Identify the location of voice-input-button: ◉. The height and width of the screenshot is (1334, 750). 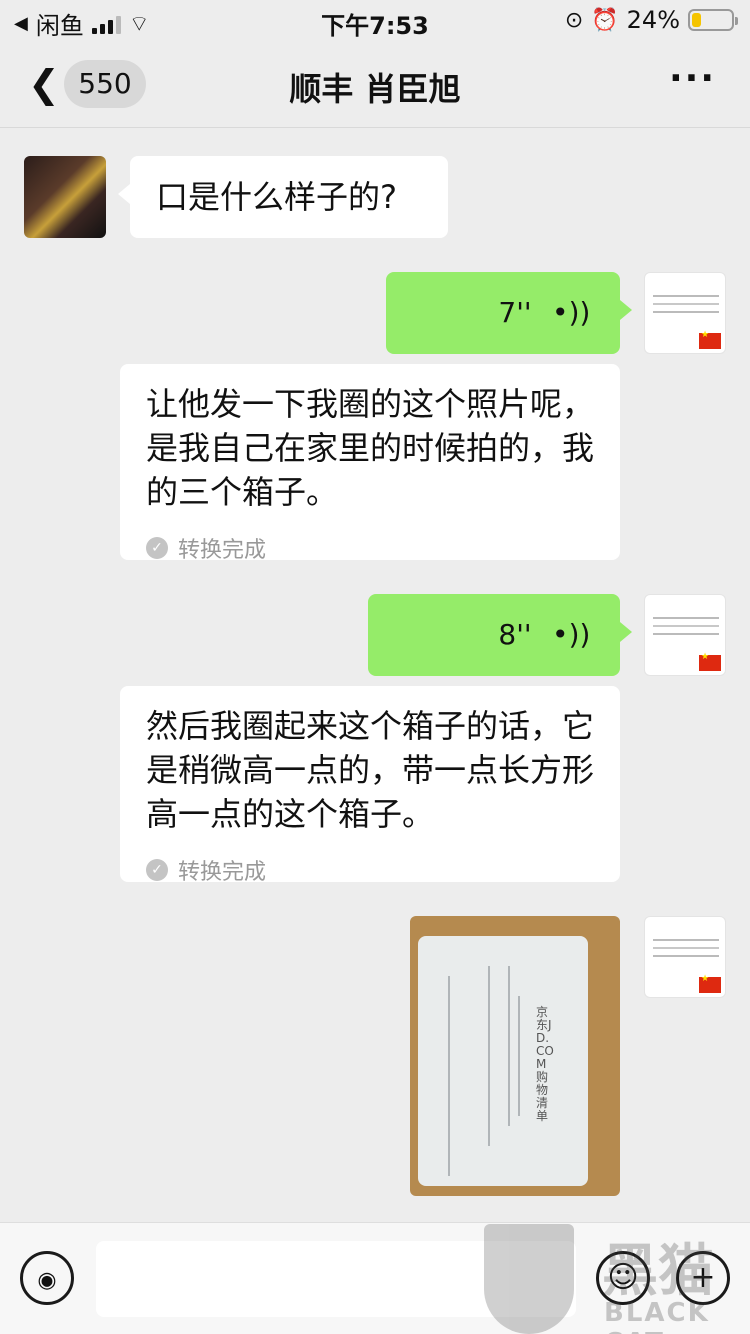
(47, 1278).